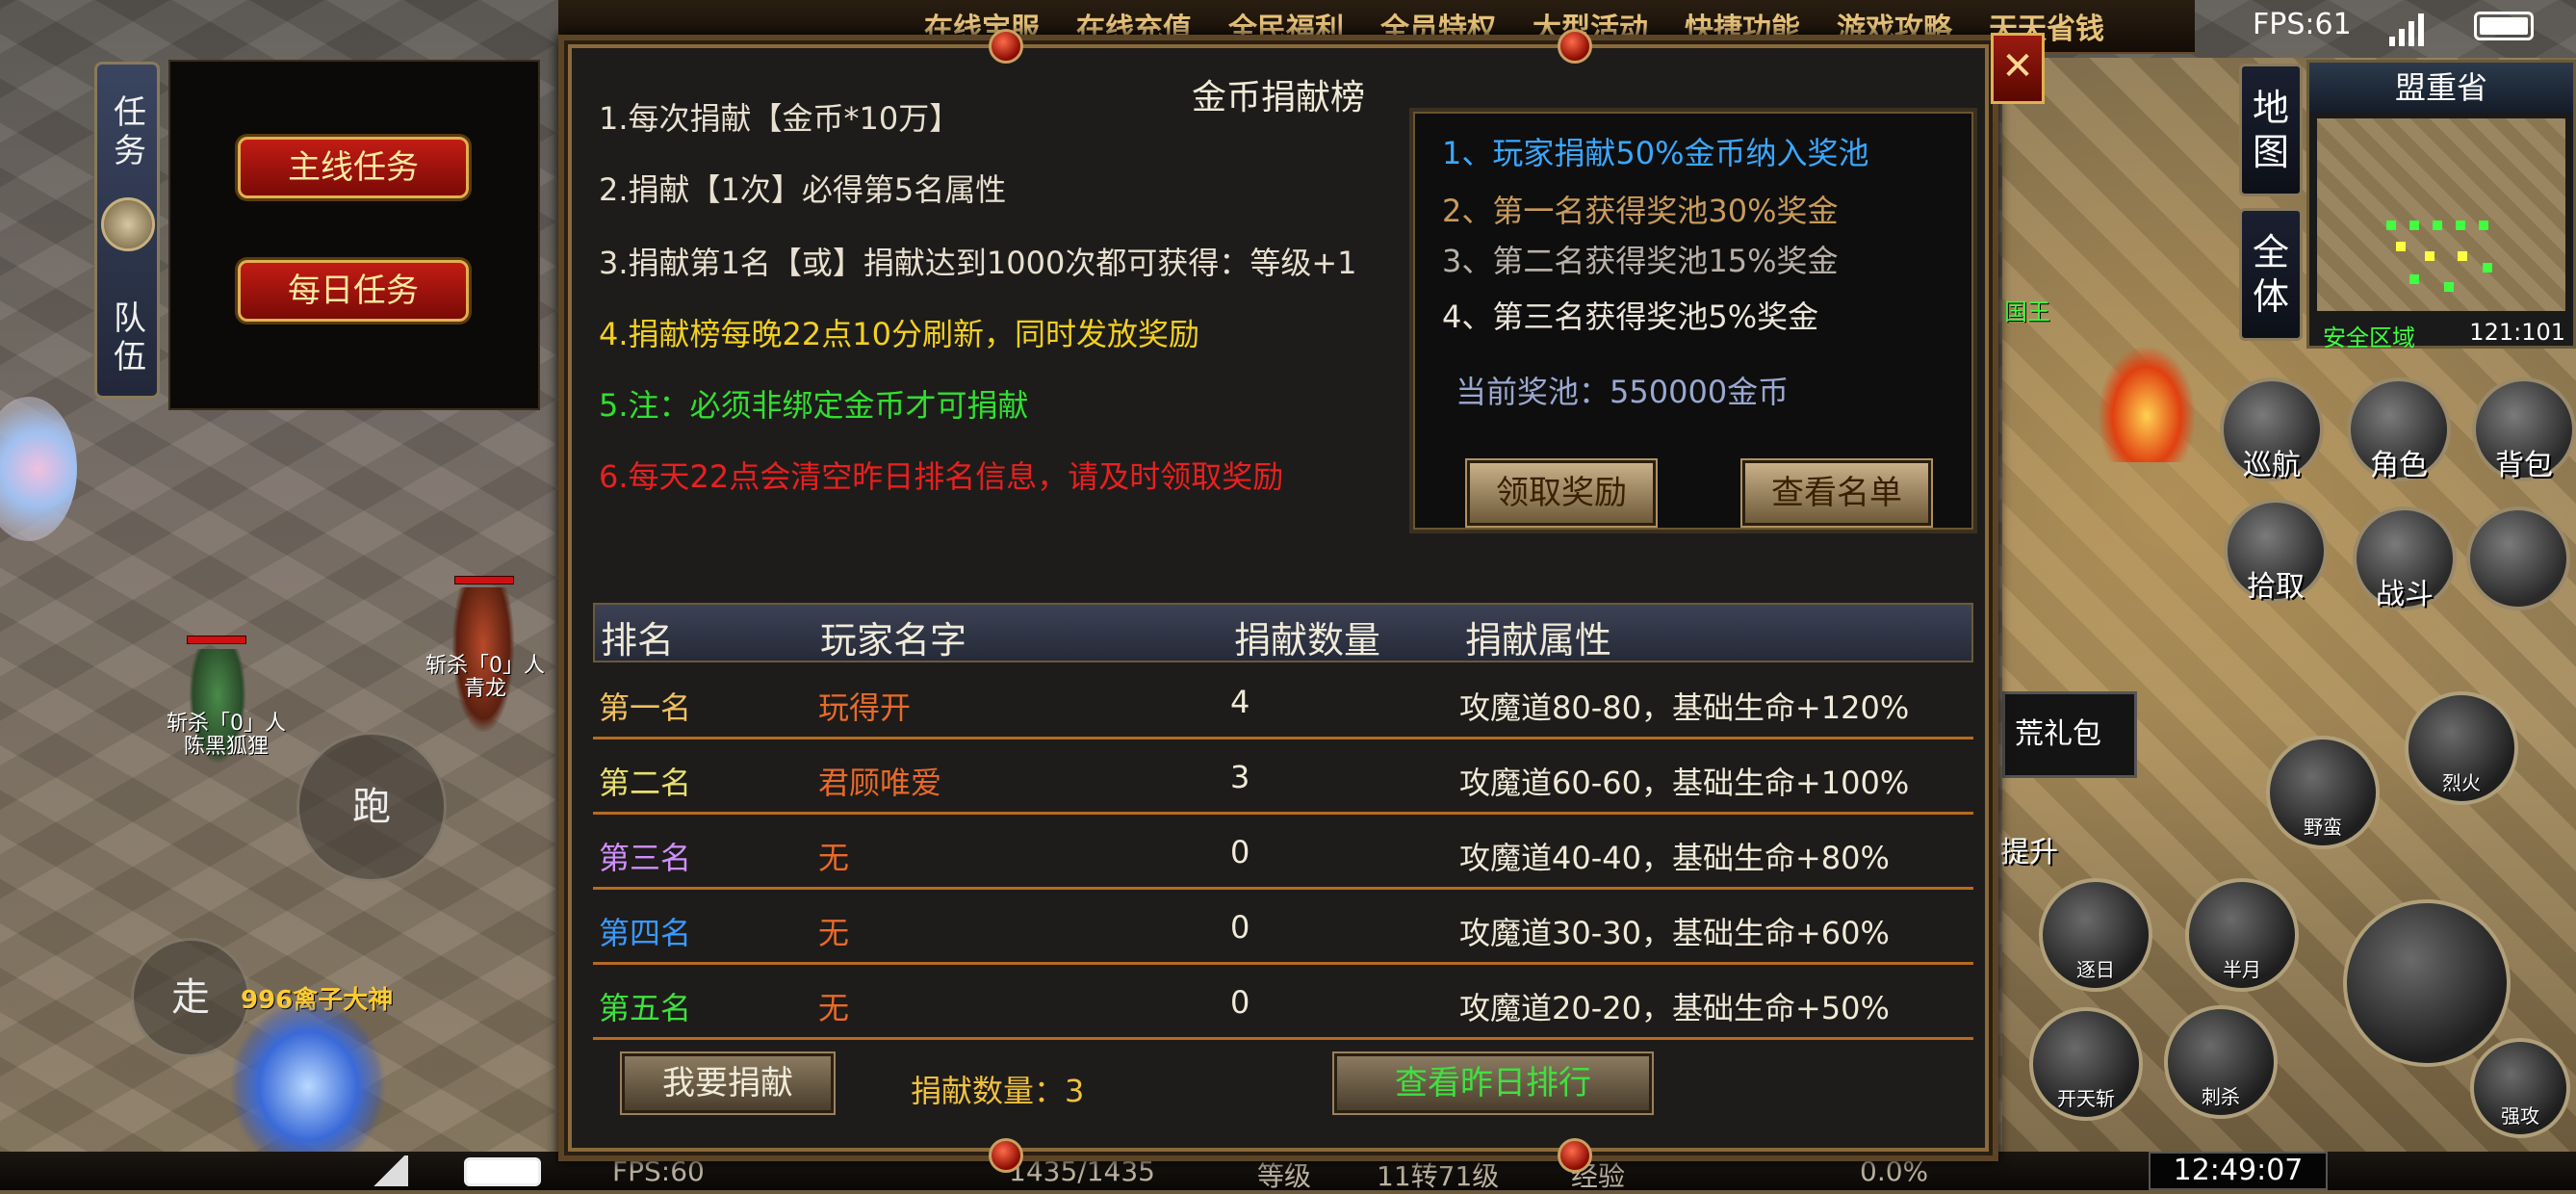 This screenshot has height=1194, width=2576. I want to click on claim-reward-button: 领取奖励, so click(1561, 493).